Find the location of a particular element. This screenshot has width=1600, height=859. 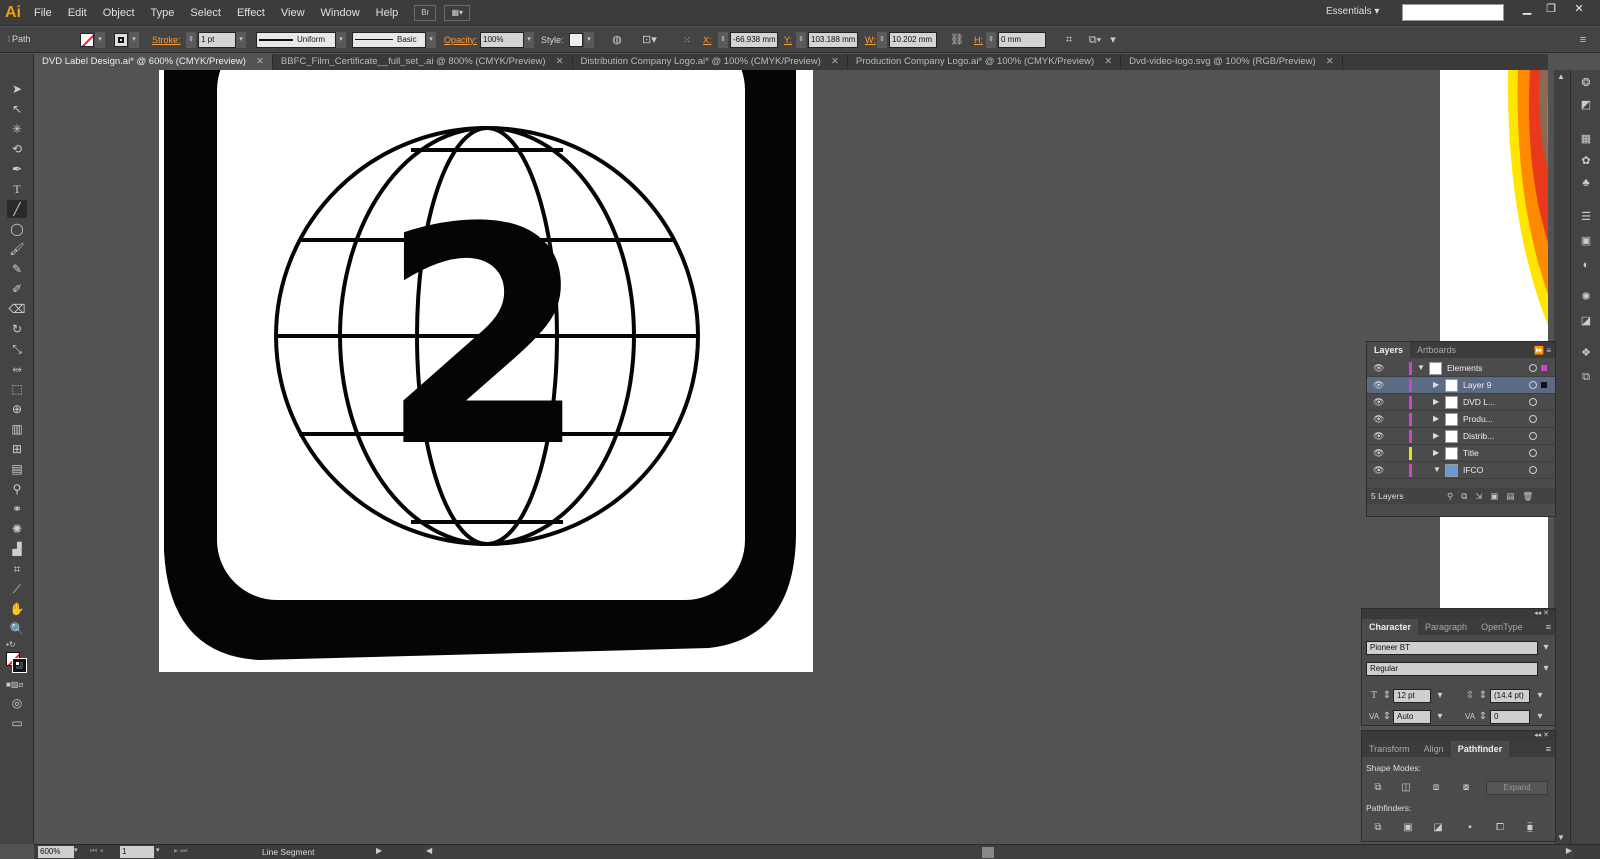

divide-icon: ⧉ is located at coordinates (1378, 828).